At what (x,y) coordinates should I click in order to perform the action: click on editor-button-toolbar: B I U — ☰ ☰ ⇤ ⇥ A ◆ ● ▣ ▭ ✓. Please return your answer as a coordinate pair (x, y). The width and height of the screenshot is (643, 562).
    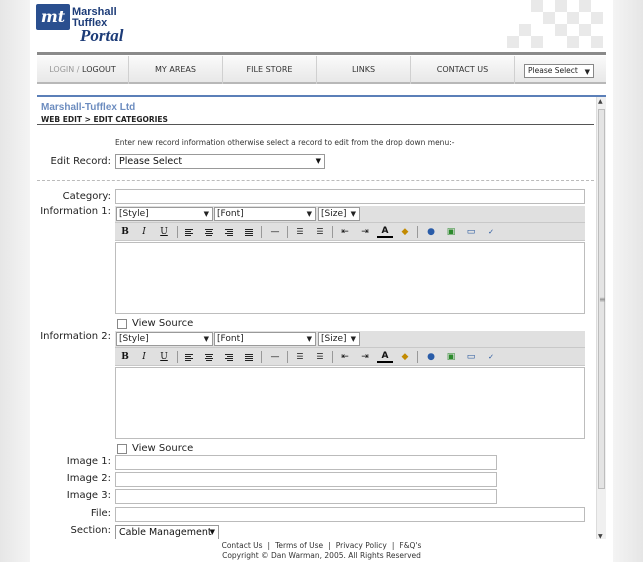
    Looking at the image, I should click on (350, 357).